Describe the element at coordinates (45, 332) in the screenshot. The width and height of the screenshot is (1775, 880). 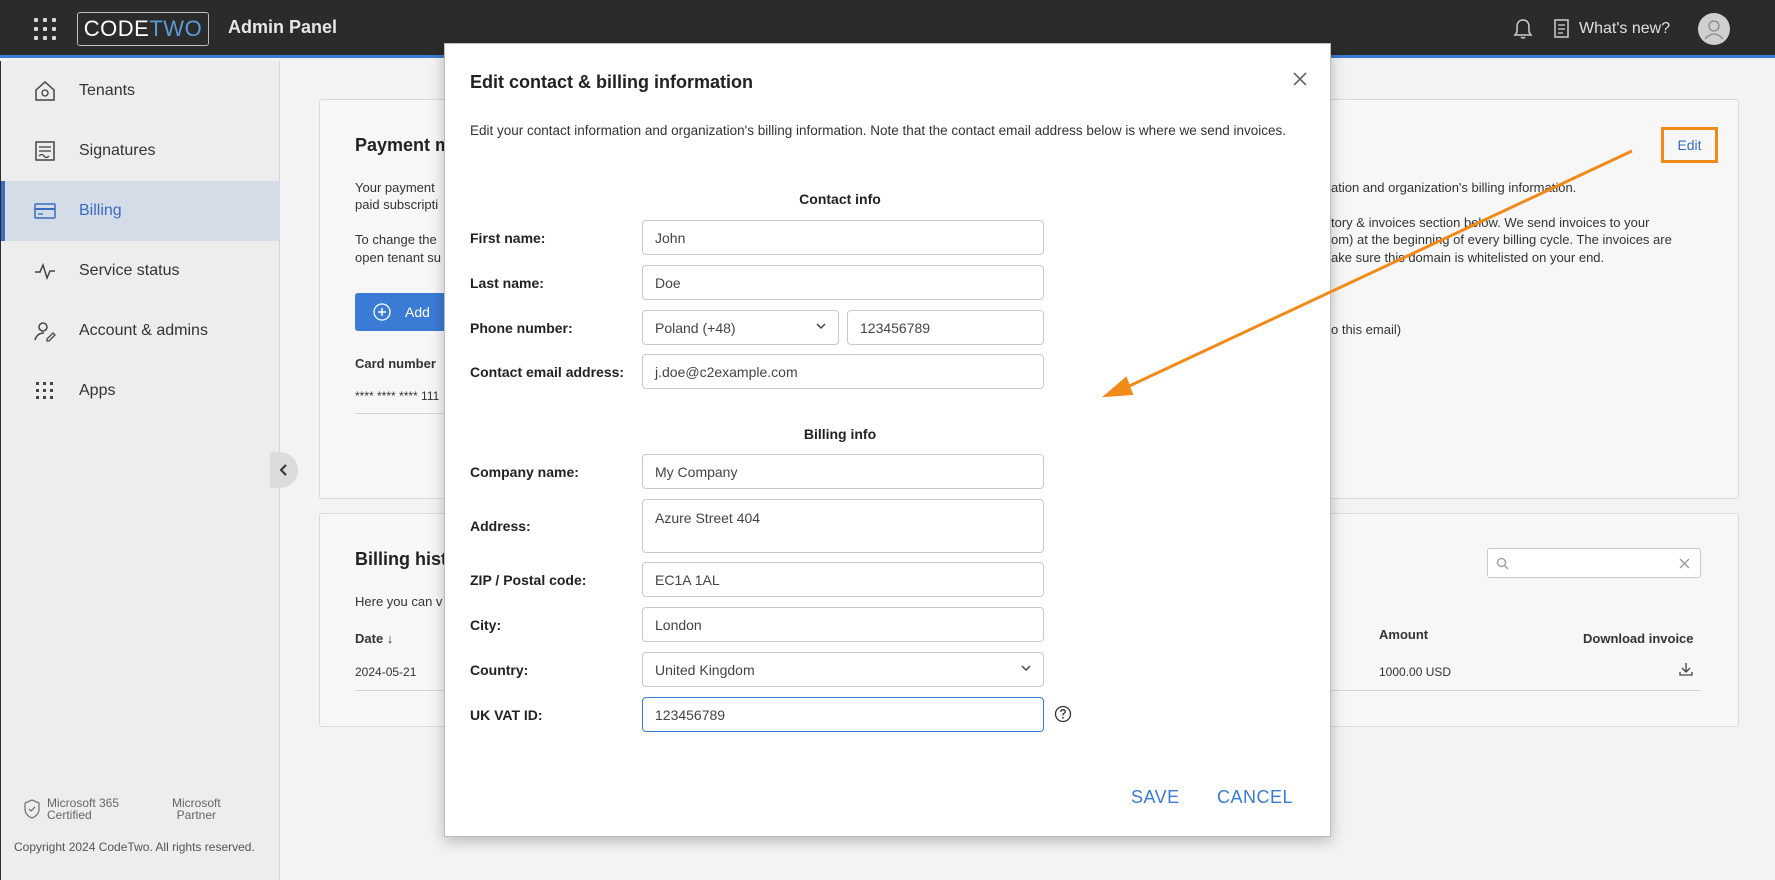
I see `user-edit-icon` at that location.